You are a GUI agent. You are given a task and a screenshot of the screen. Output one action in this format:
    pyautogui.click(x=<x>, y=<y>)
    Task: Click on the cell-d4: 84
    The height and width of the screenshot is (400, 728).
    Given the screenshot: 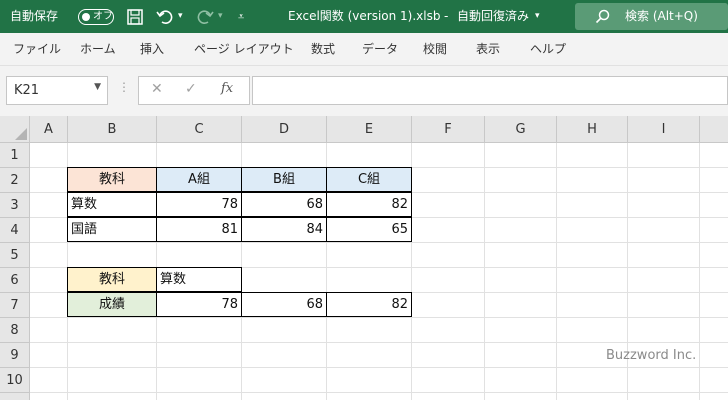 What is the action you would take?
    pyautogui.click(x=284, y=229)
    